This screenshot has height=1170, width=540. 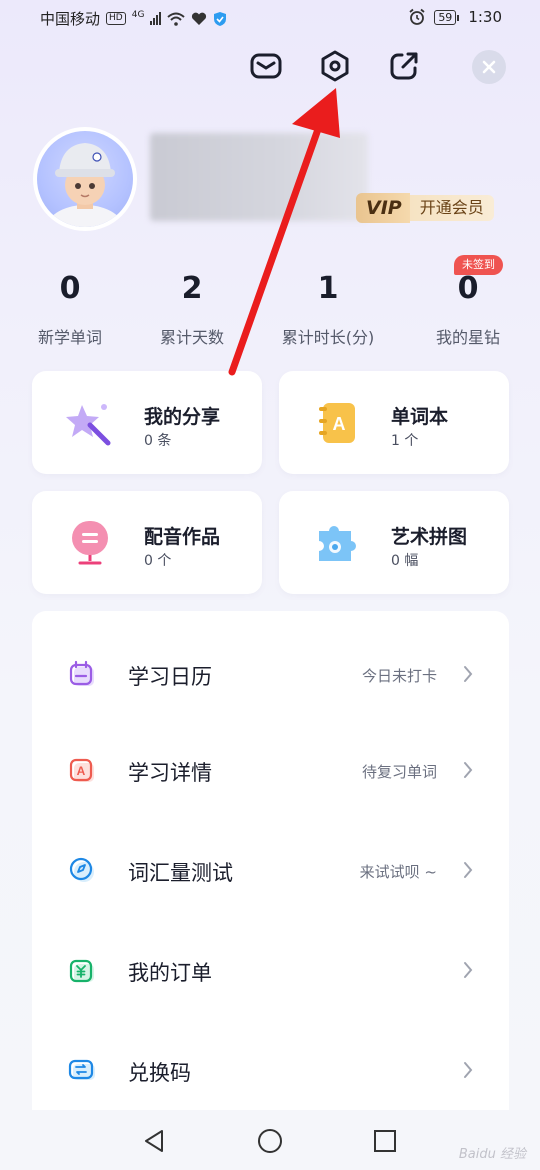 What do you see at coordinates (404, 66) in the screenshot?
I see `share-icon` at bounding box center [404, 66].